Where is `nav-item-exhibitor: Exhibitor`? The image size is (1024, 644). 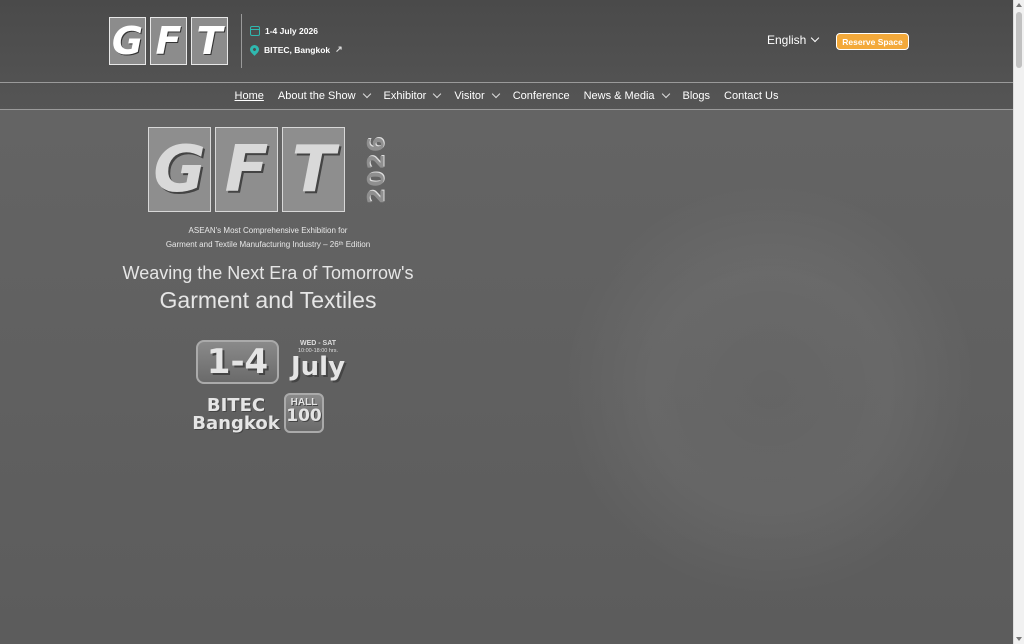 nav-item-exhibitor: Exhibitor is located at coordinates (412, 95).